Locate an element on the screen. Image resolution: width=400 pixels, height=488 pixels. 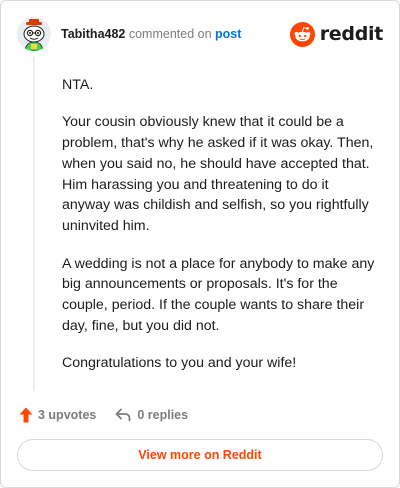
view-more-on-reddit-button: View more on Reddit is located at coordinates (200, 455).